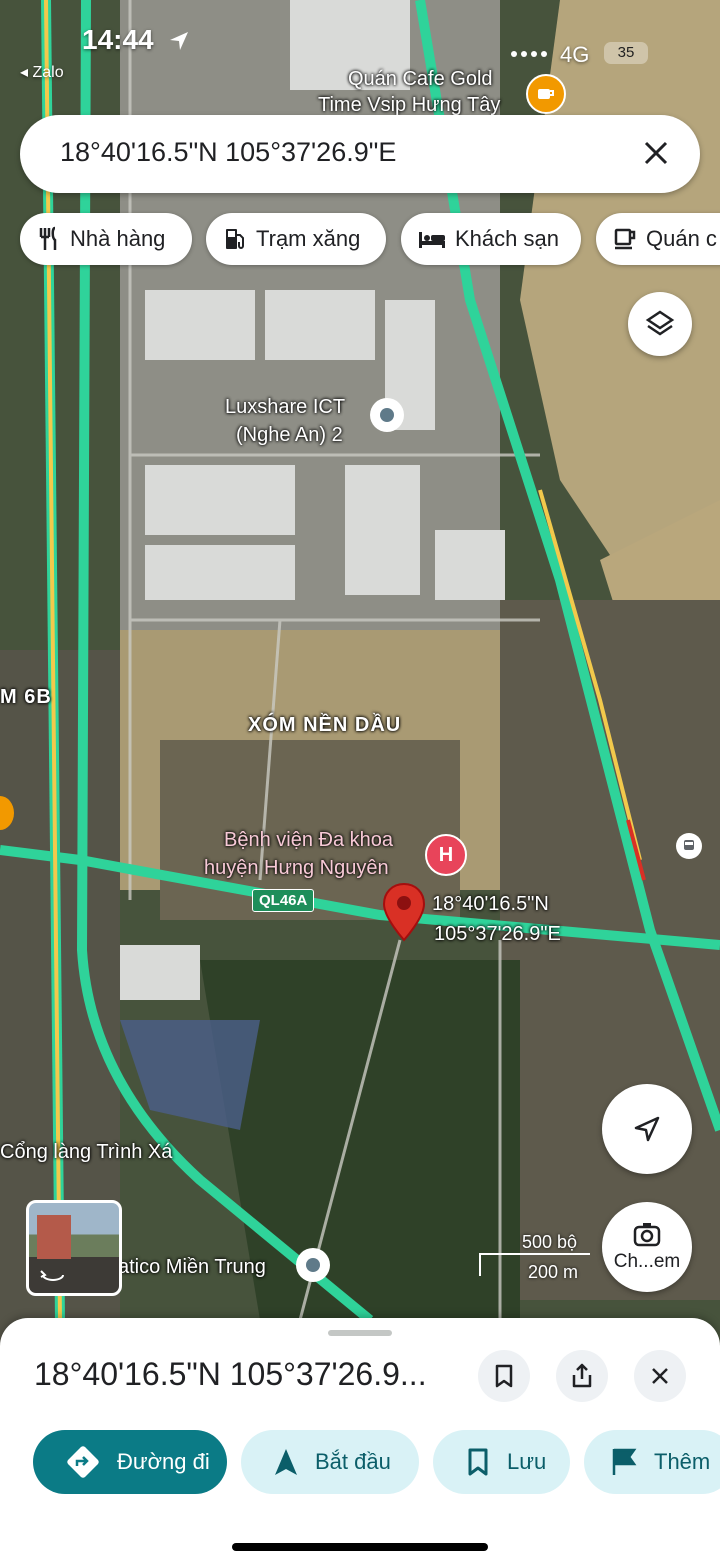 This screenshot has height=1564, width=720. I want to click on restaurant-icon, so click(48, 238).